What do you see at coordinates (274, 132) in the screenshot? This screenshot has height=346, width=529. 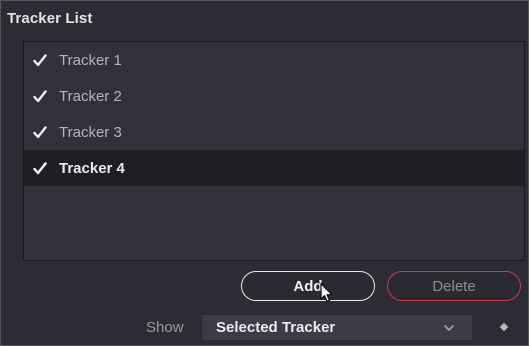 I see `tracker-list-item-3: Tracker 3` at bounding box center [274, 132].